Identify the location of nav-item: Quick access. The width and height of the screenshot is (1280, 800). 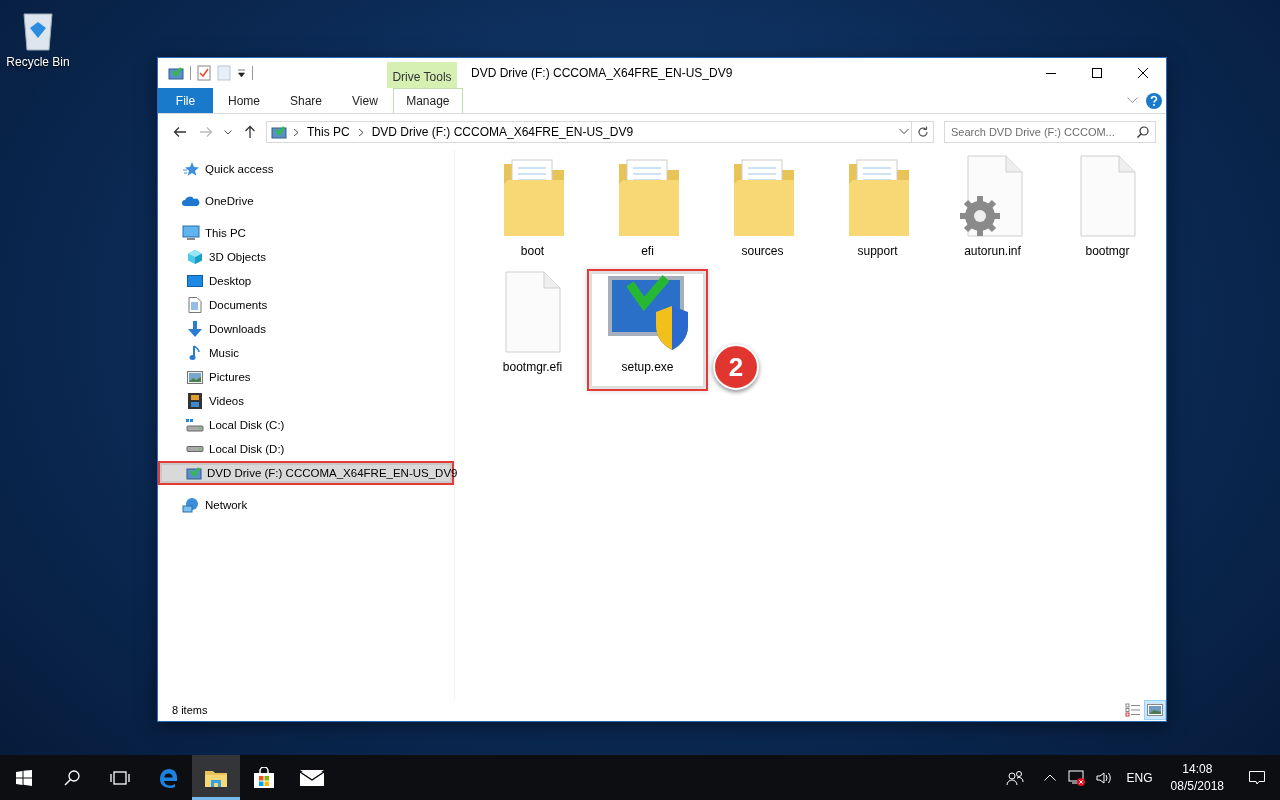
(306, 169).